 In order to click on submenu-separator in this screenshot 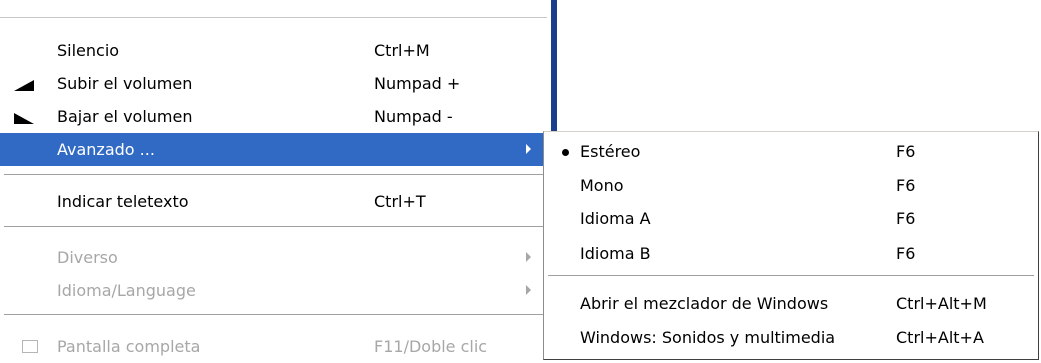, I will do `click(791, 277)`.